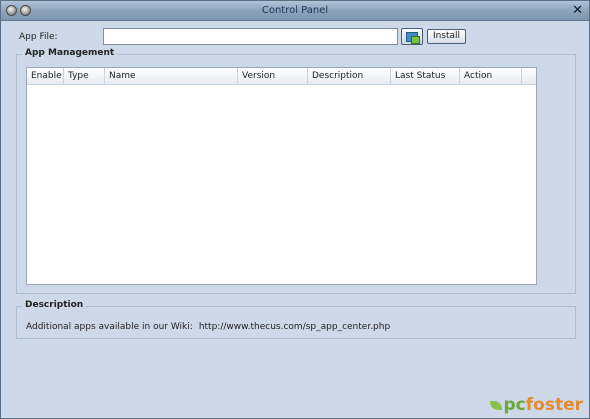 This screenshot has height=419, width=590. I want to click on column-header-name: Name, so click(171, 76).